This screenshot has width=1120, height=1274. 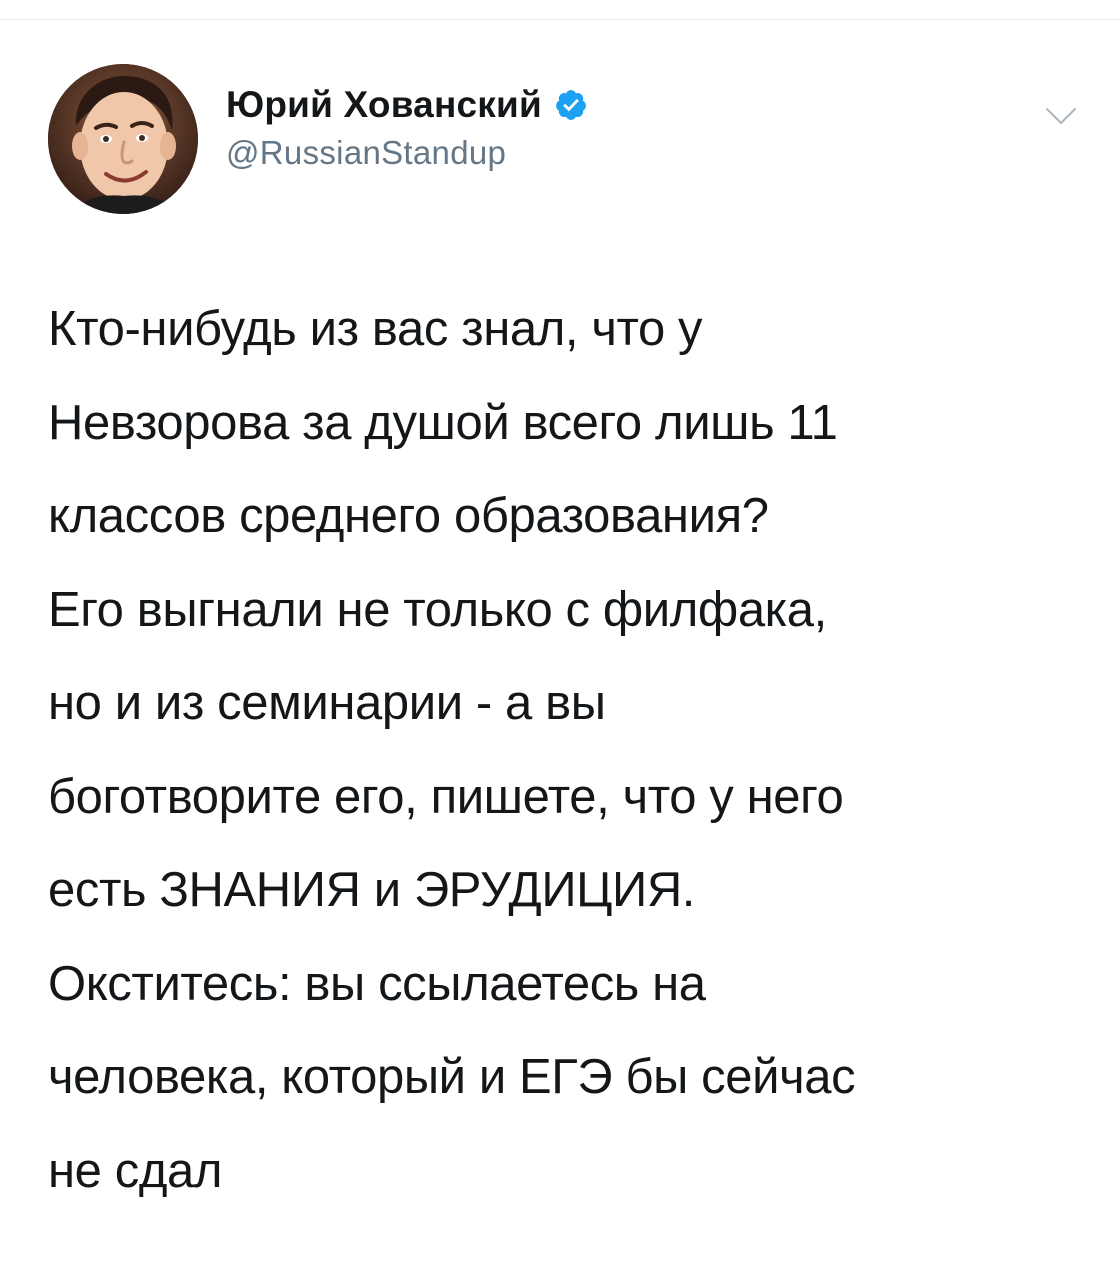 I want to click on chevron-down-icon, so click(x=1061, y=116).